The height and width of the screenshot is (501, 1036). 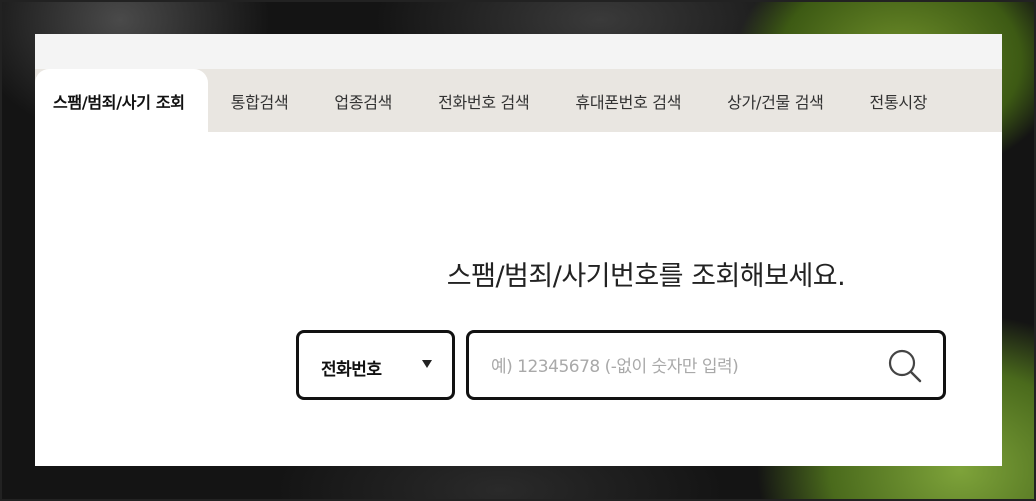 I want to click on tab-label: 전통시장, so click(x=898, y=102).